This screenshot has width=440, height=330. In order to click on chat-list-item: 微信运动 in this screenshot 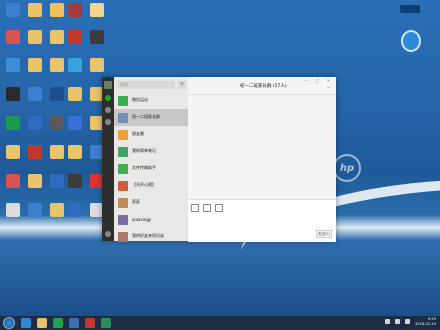, I will do `click(151, 100)`.